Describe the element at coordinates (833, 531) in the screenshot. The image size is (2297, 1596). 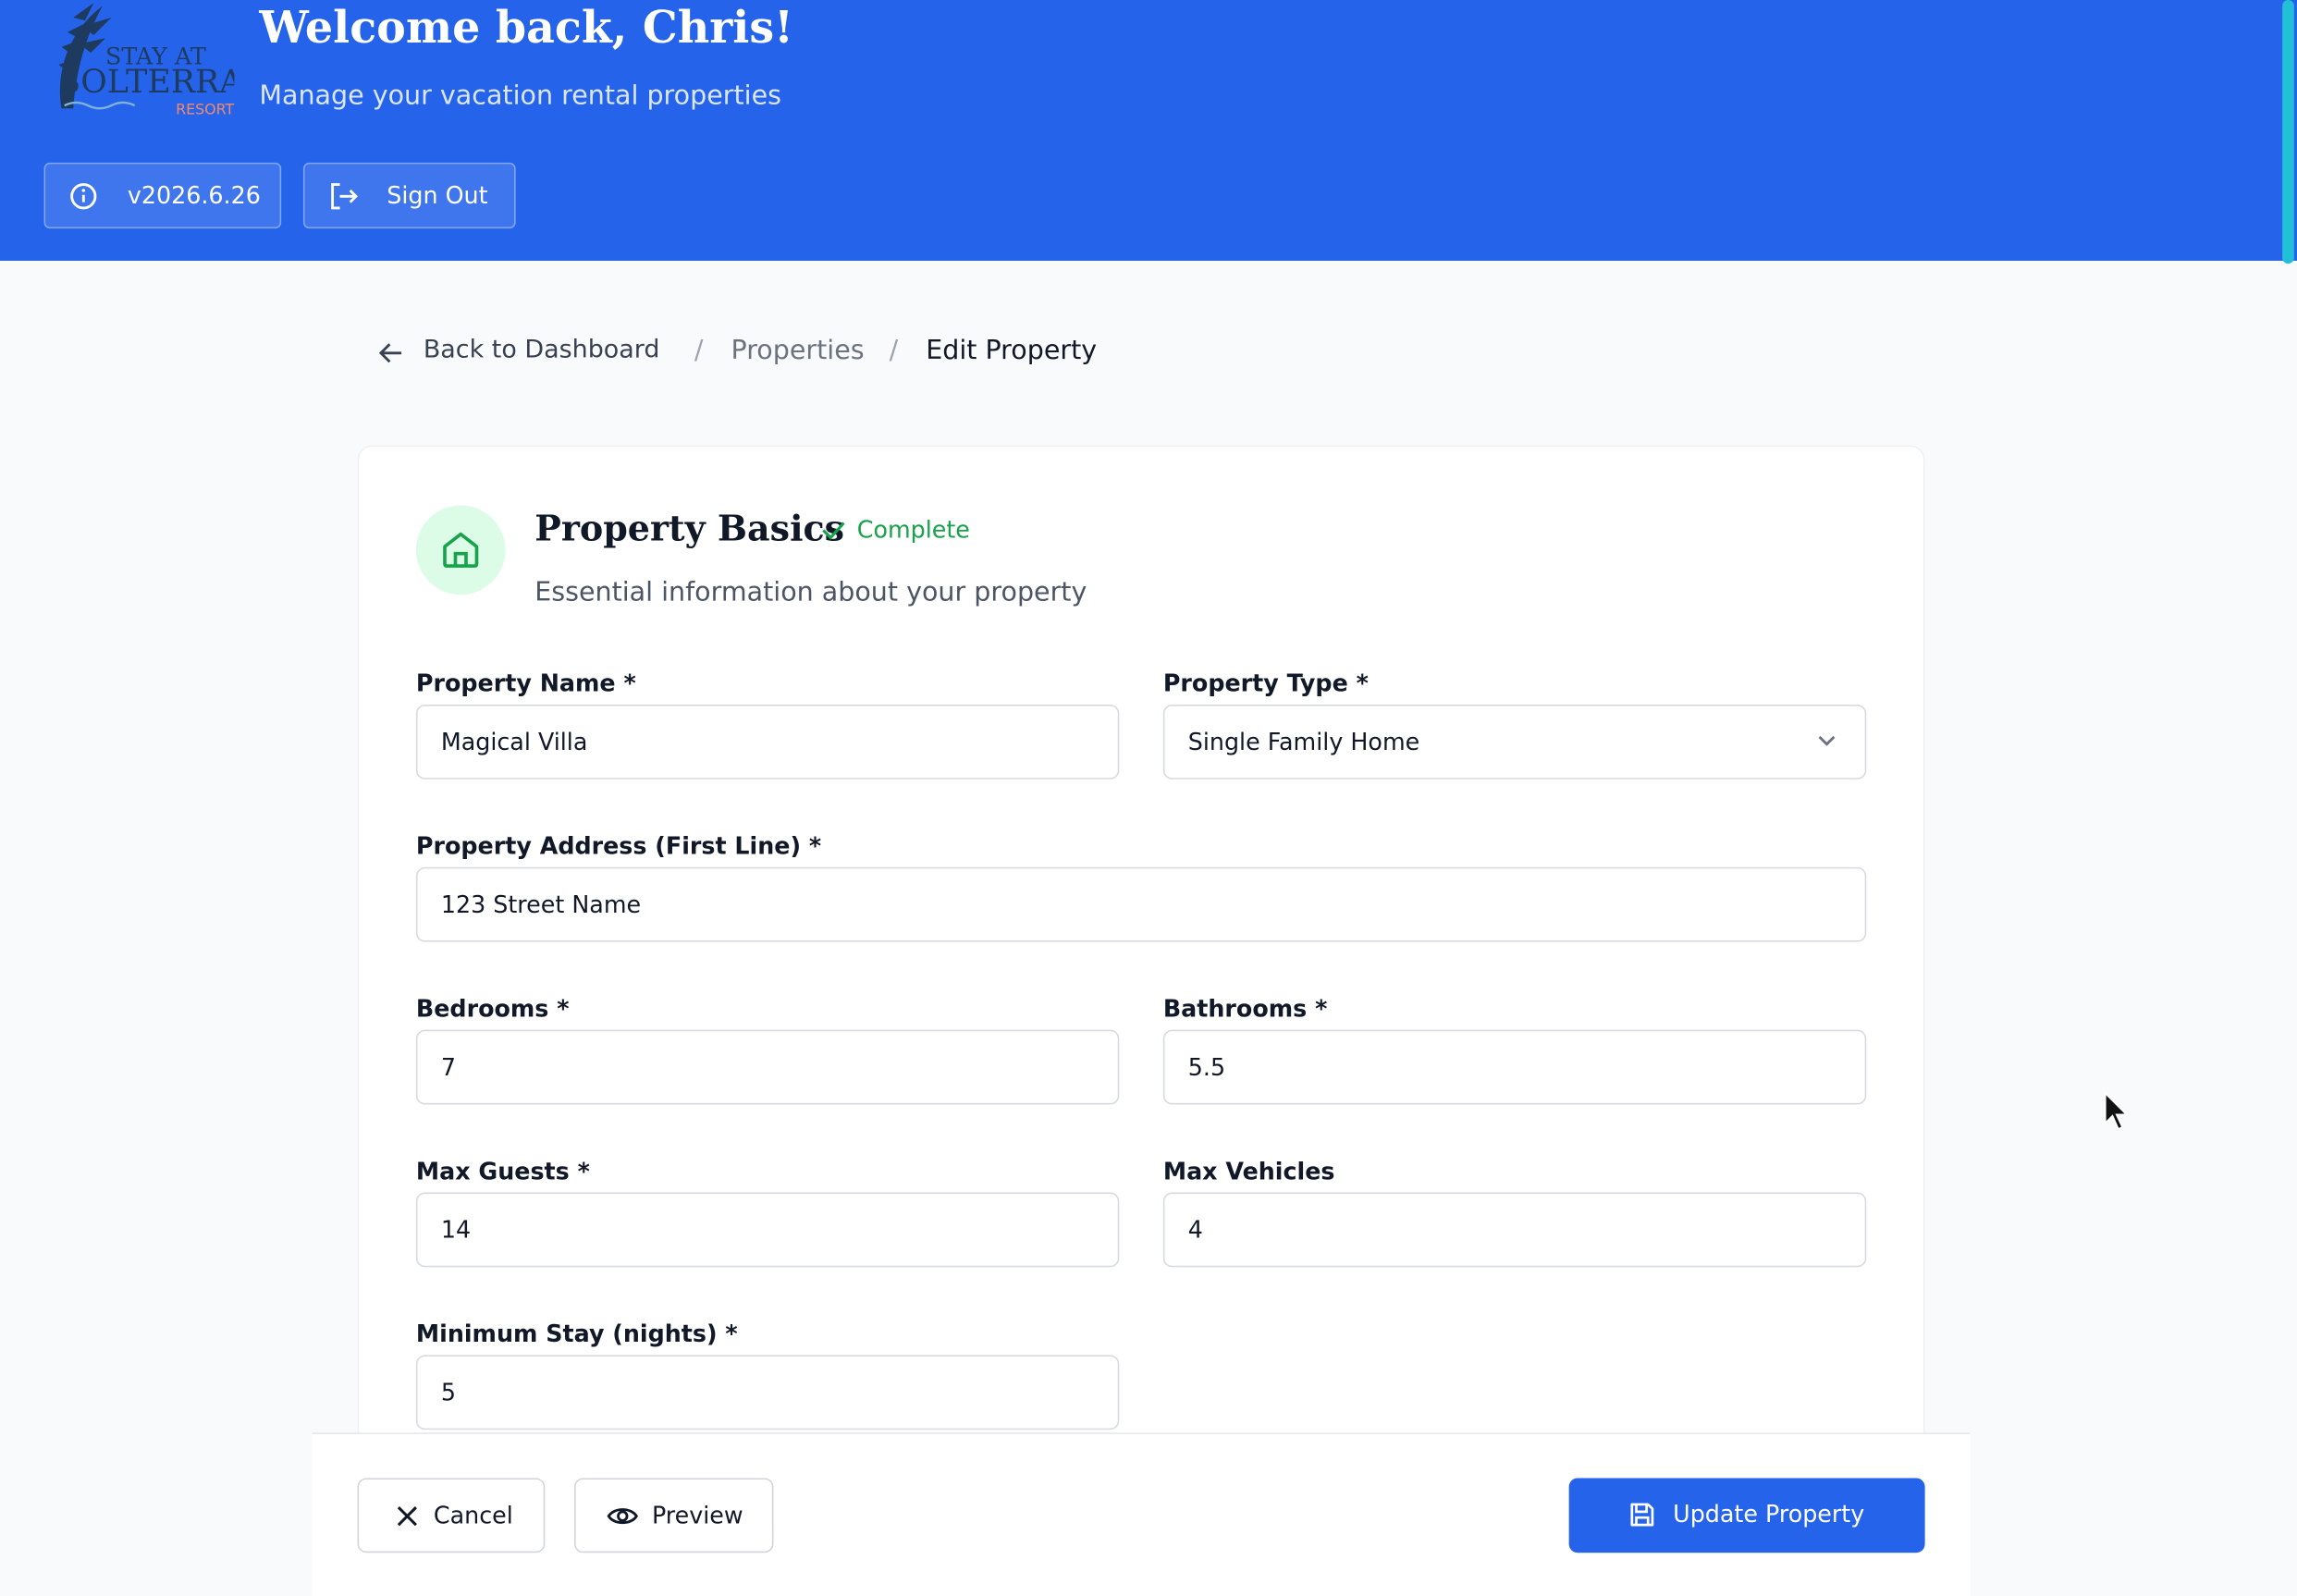
I see `check-icon` at that location.